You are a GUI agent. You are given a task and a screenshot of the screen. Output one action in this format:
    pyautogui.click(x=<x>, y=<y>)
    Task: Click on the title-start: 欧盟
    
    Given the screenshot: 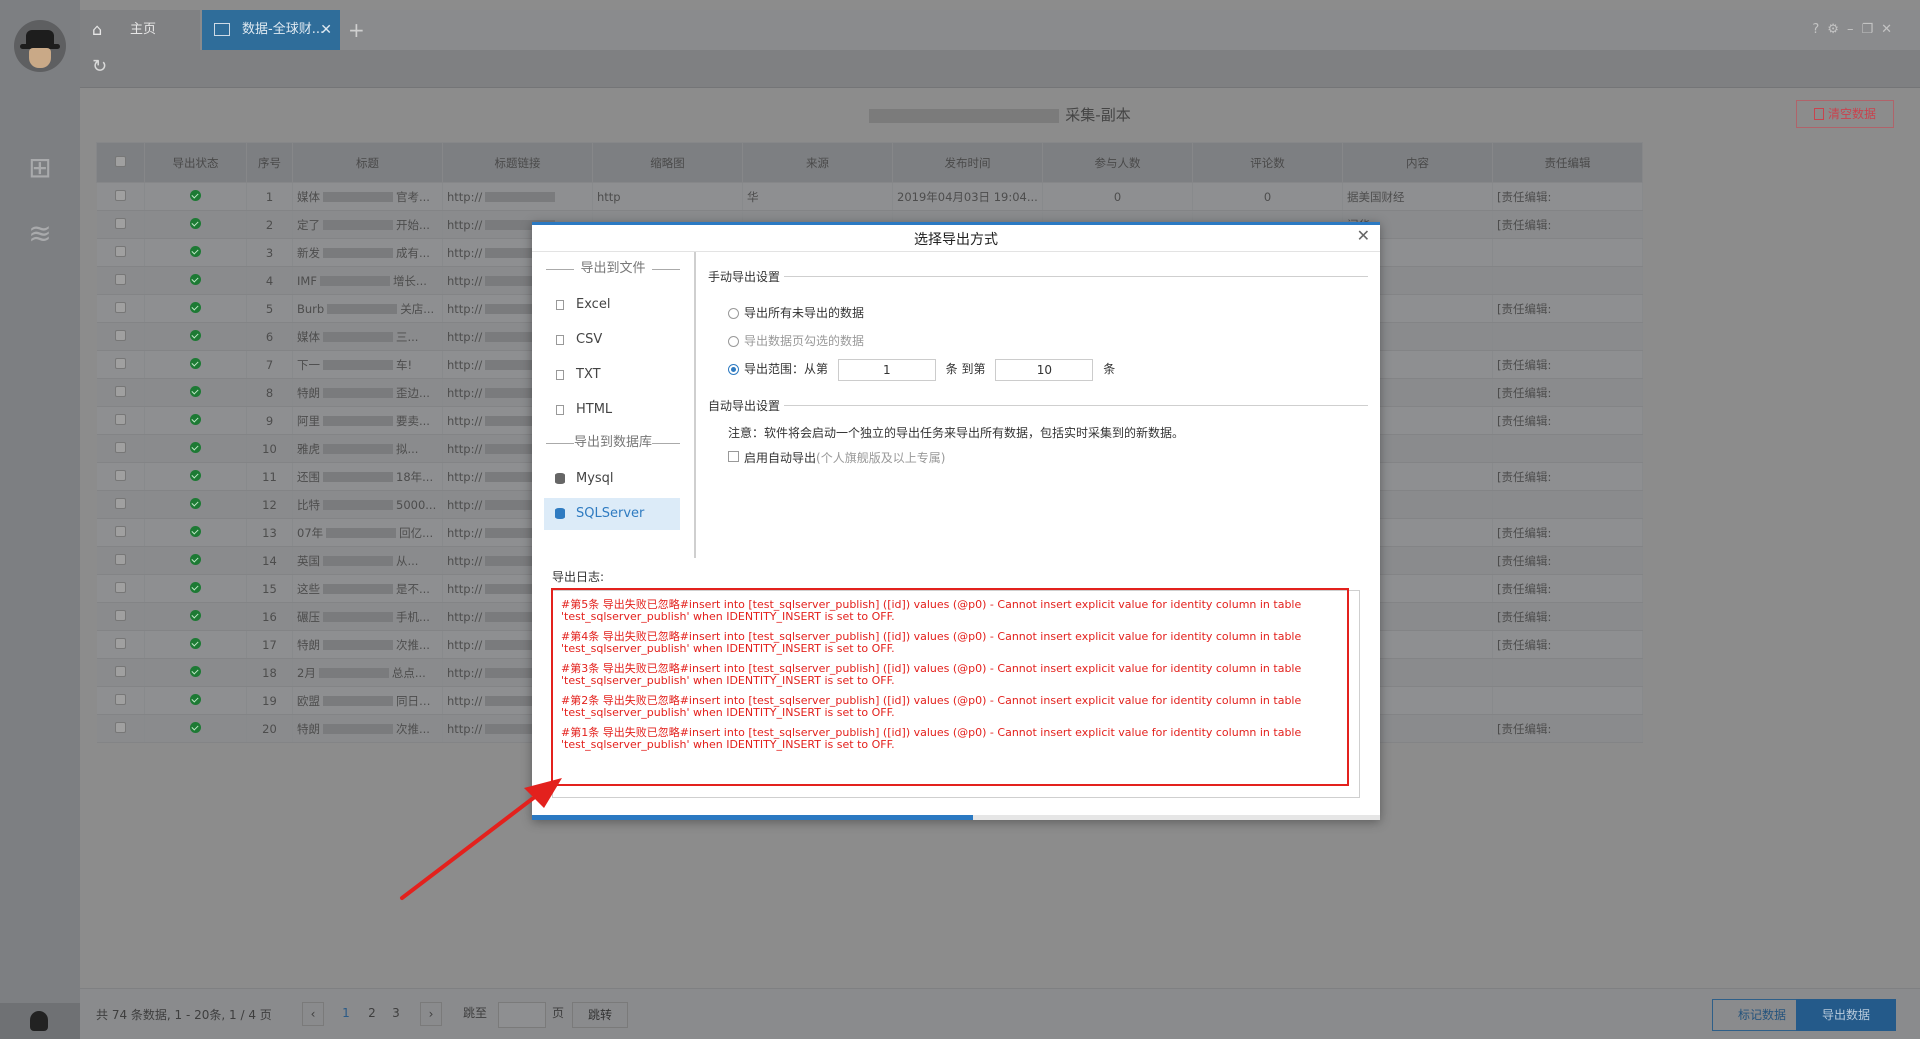 What is the action you would take?
    pyautogui.click(x=308, y=700)
    